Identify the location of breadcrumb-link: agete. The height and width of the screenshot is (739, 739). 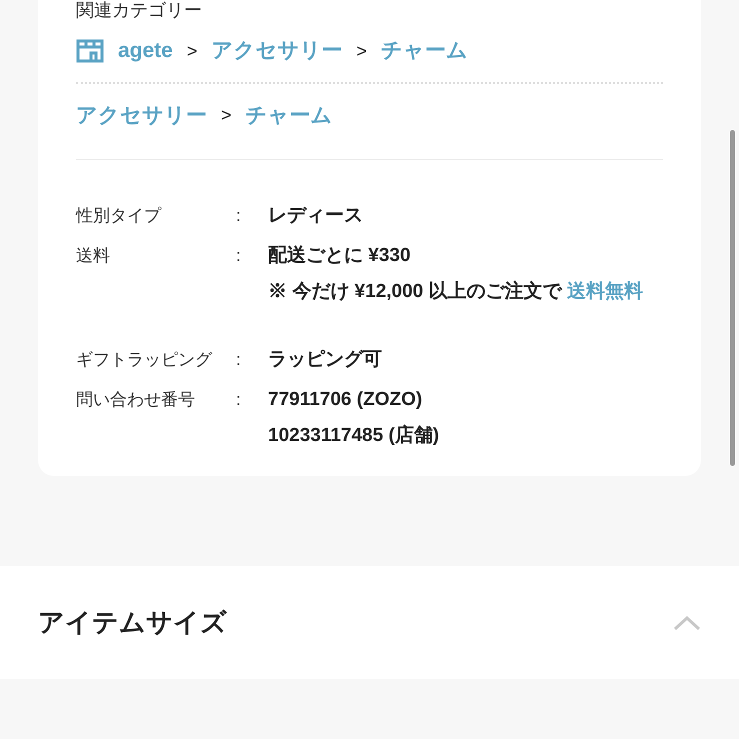
(145, 51).